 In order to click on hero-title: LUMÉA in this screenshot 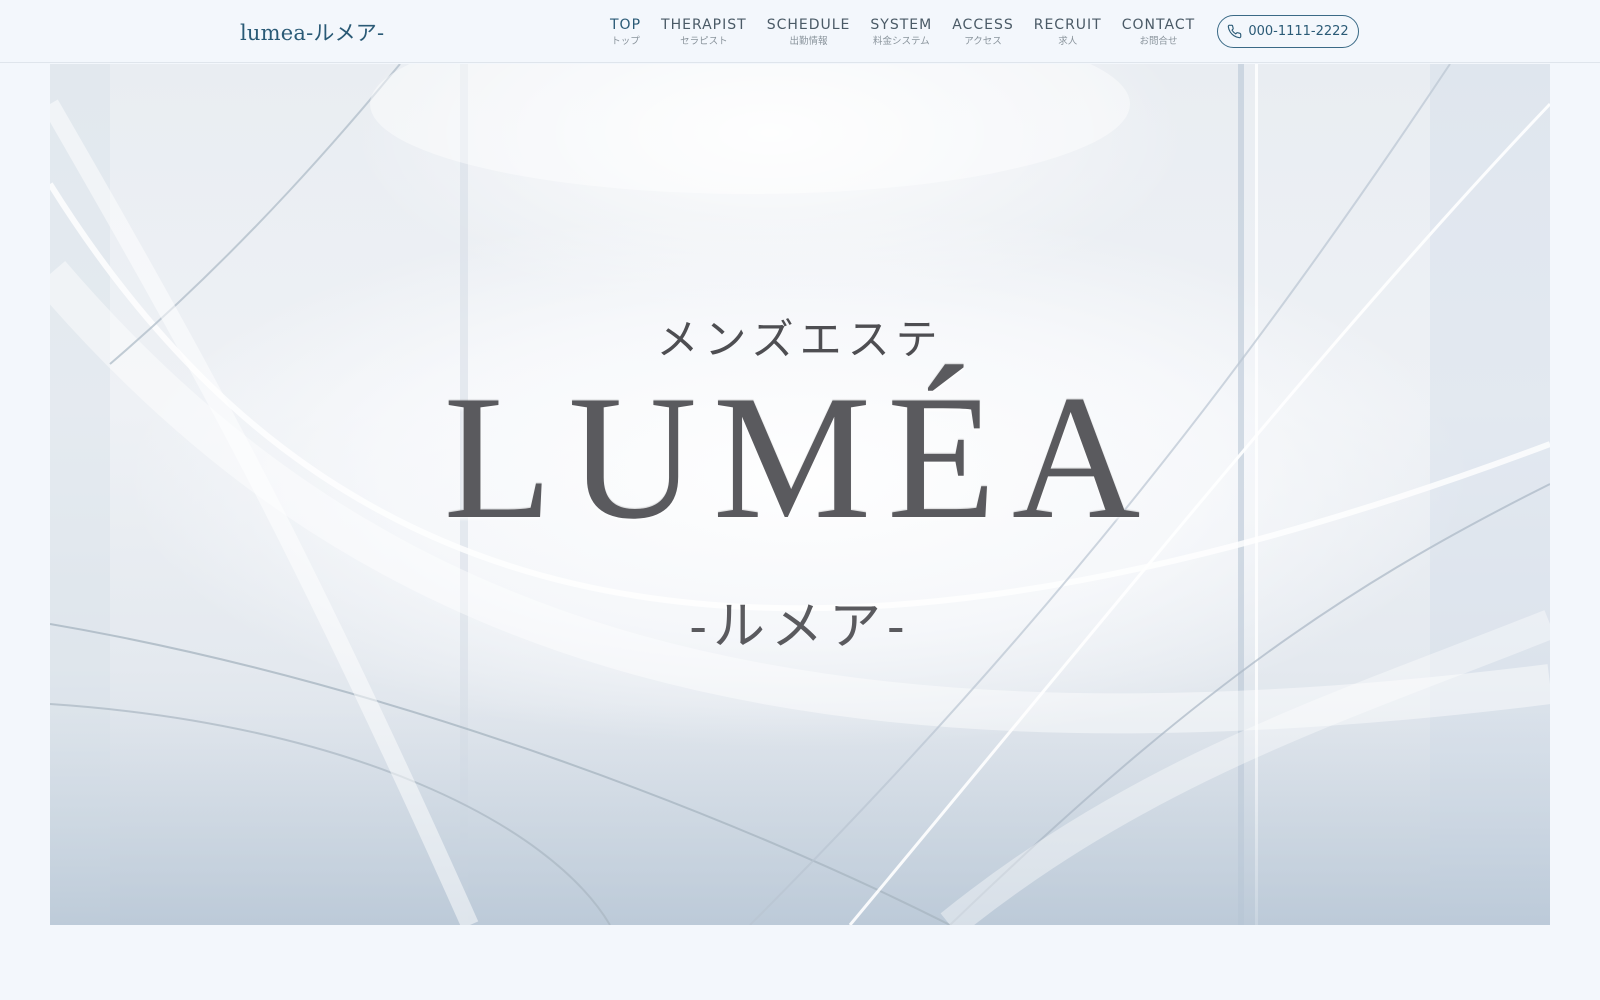, I will do `click(800, 457)`.